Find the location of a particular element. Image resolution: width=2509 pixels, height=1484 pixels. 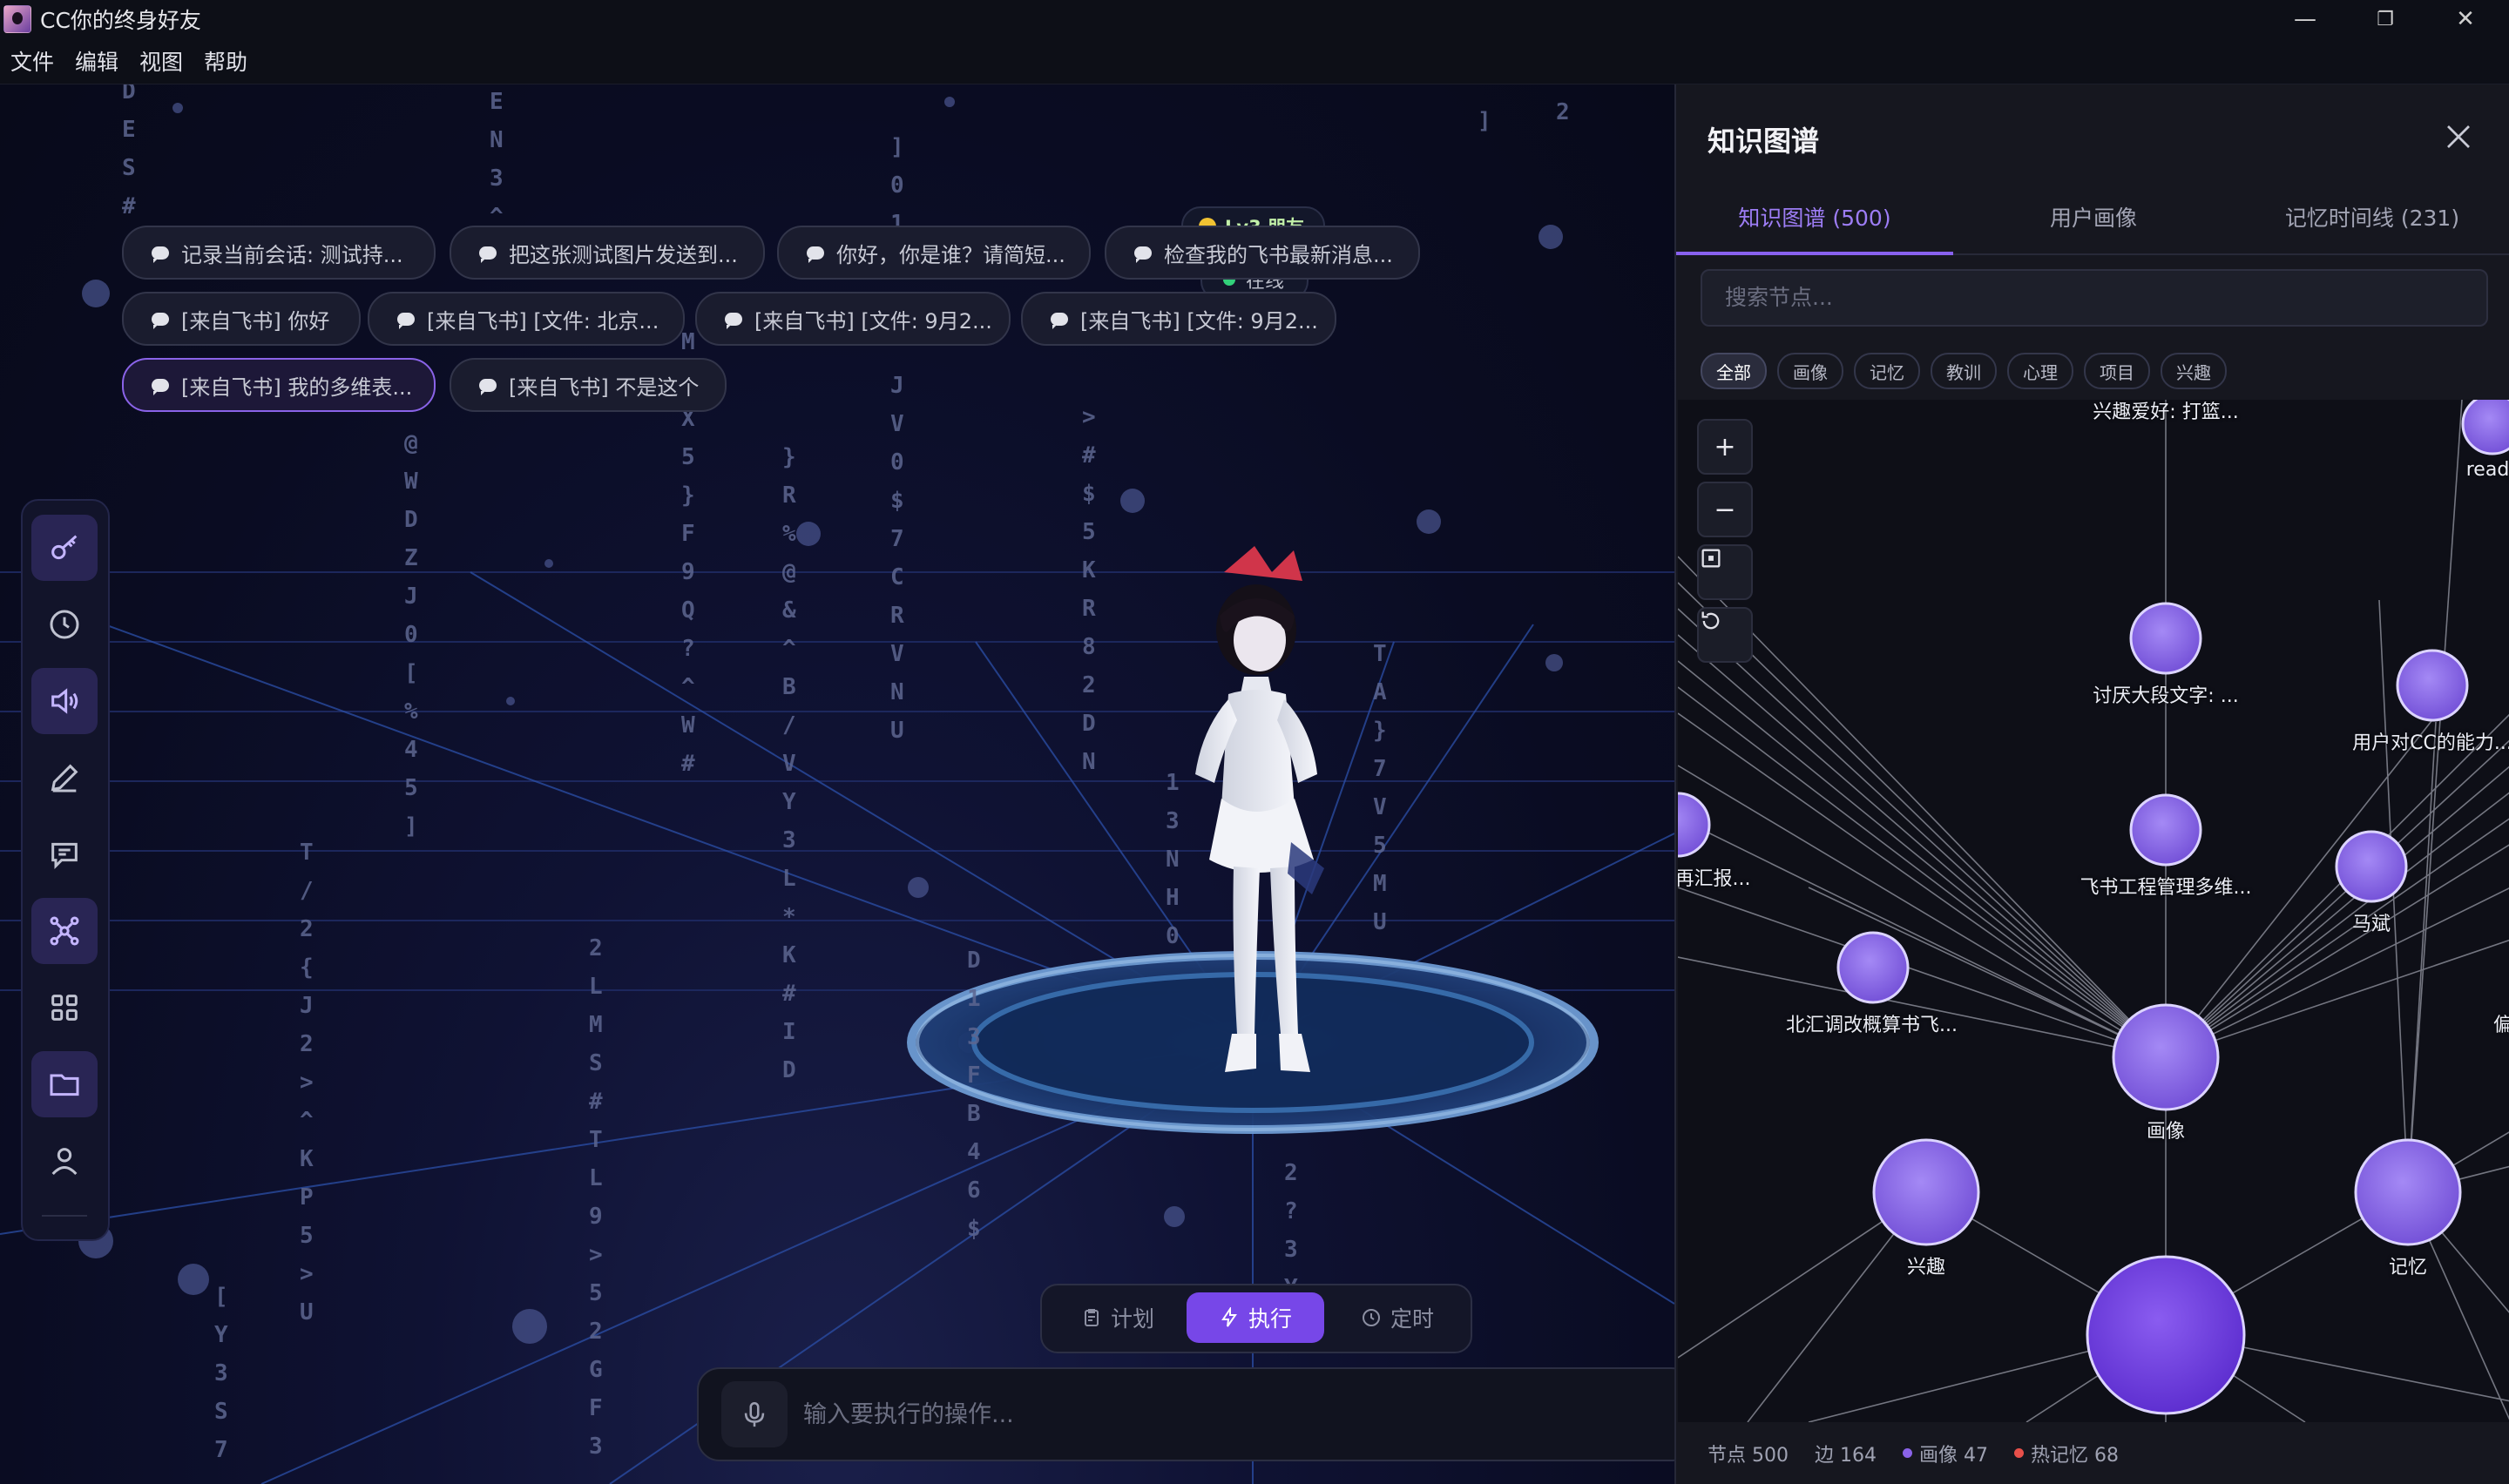

zoom-out-button: − is located at coordinates (1725, 509).